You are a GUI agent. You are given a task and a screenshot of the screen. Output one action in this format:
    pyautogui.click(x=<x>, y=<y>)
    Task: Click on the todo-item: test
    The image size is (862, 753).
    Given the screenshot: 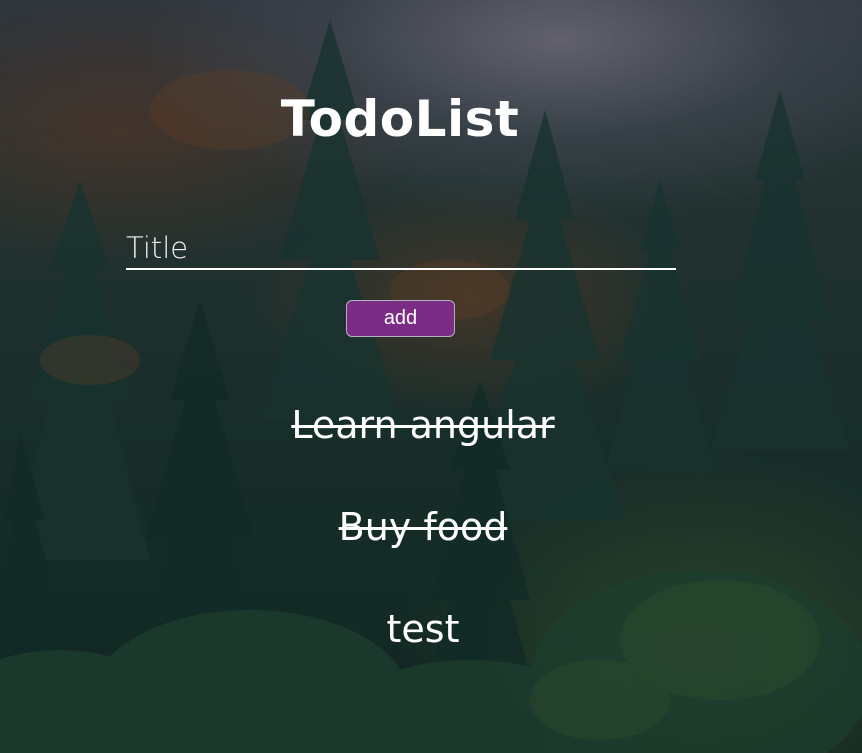 What is the action you would take?
    pyautogui.click(x=423, y=650)
    